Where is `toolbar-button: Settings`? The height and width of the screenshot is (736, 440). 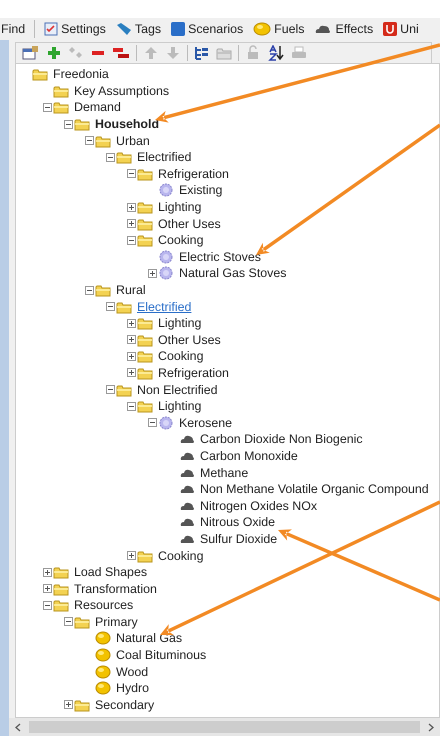
toolbar-button: Settings is located at coordinates (75, 29).